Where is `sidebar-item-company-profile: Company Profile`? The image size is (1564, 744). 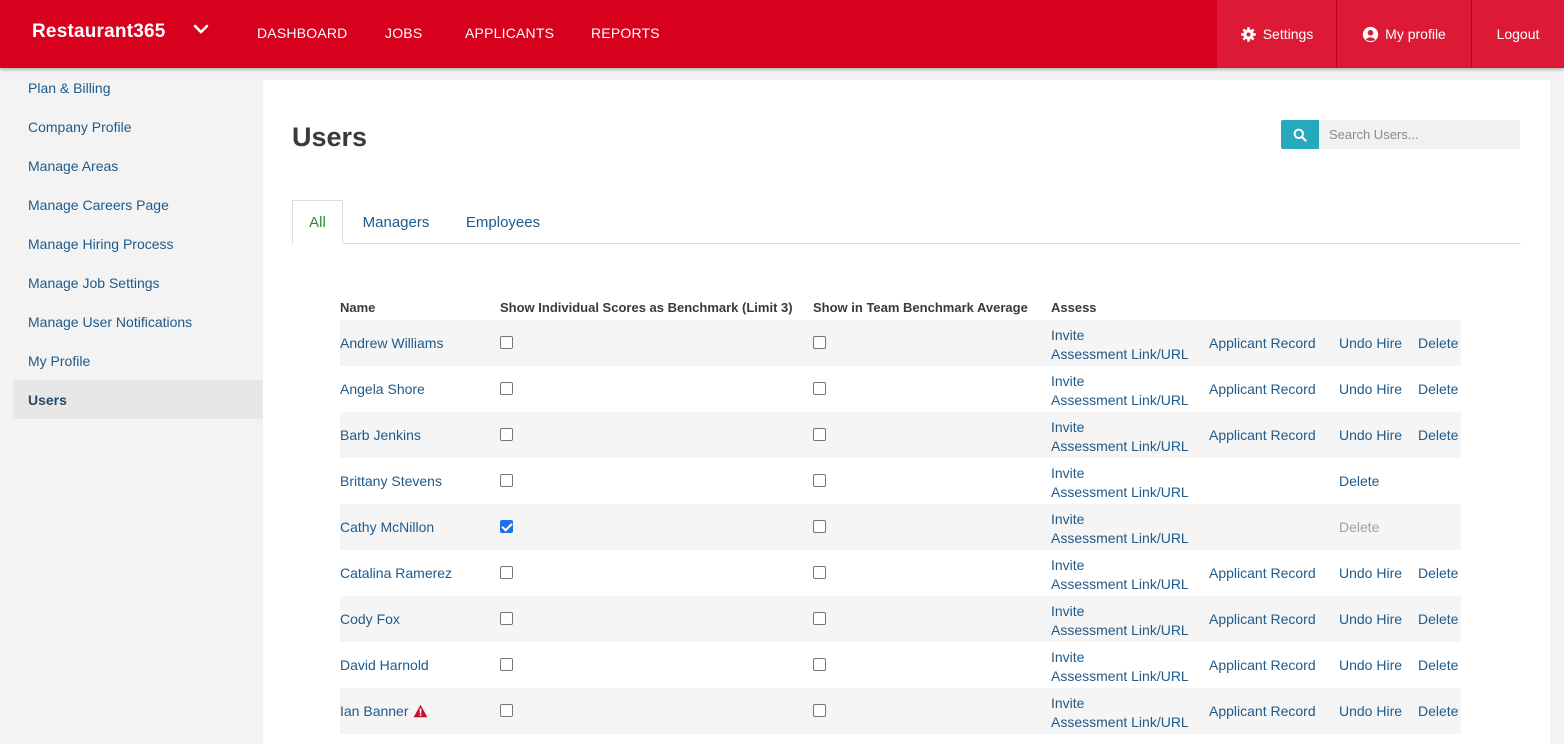
sidebar-item-company-profile: Company Profile is located at coordinates (138, 126).